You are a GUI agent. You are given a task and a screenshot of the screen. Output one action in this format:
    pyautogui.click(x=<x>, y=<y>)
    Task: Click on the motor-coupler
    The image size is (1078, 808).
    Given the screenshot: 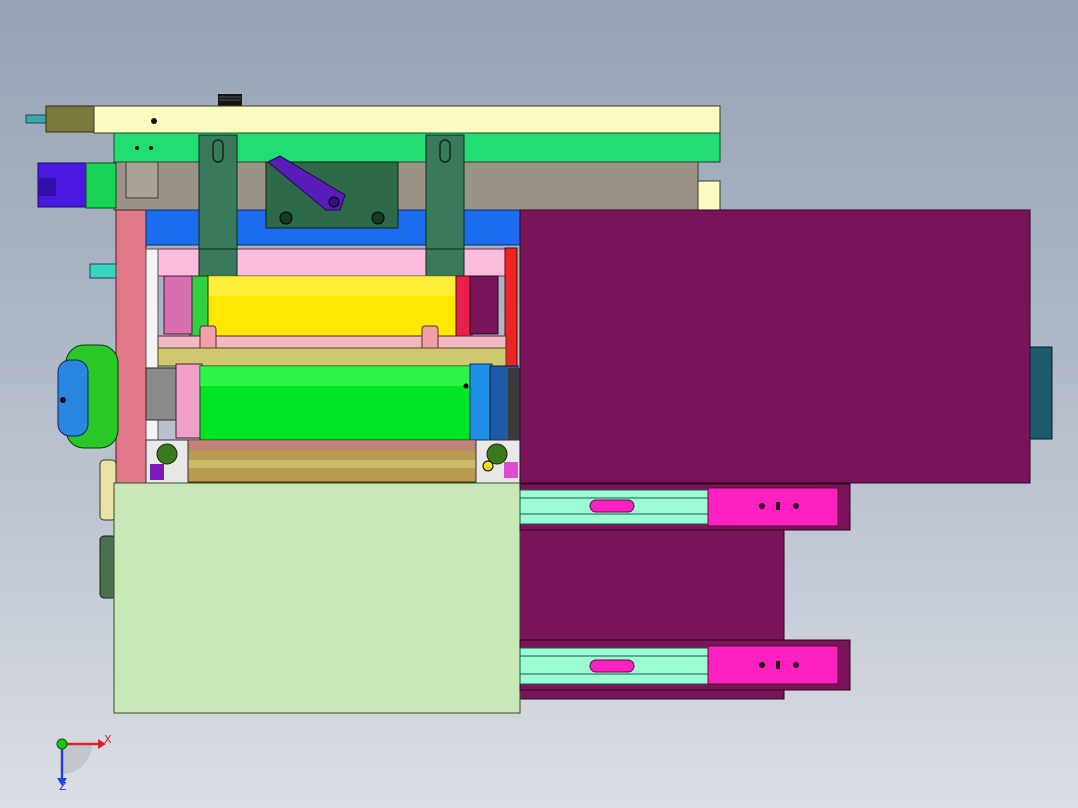 What is the action you would take?
    pyautogui.click(x=101, y=185)
    